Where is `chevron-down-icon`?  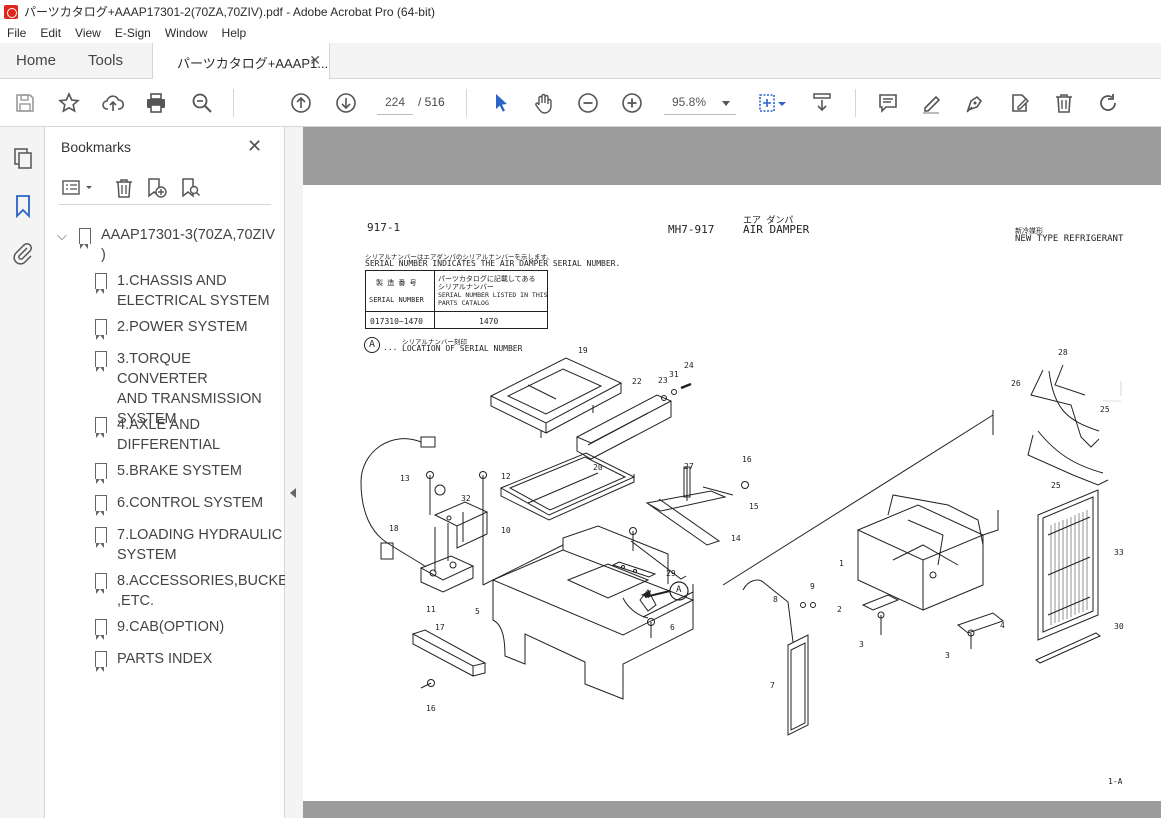 chevron-down-icon is located at coordinates (782, 103).